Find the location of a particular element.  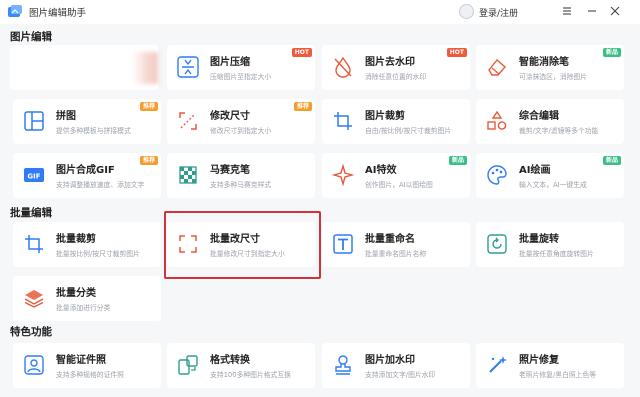

card-photo-repair-desc: 老照片修复/黑白照上色等 is located at coordinates (558, 375).